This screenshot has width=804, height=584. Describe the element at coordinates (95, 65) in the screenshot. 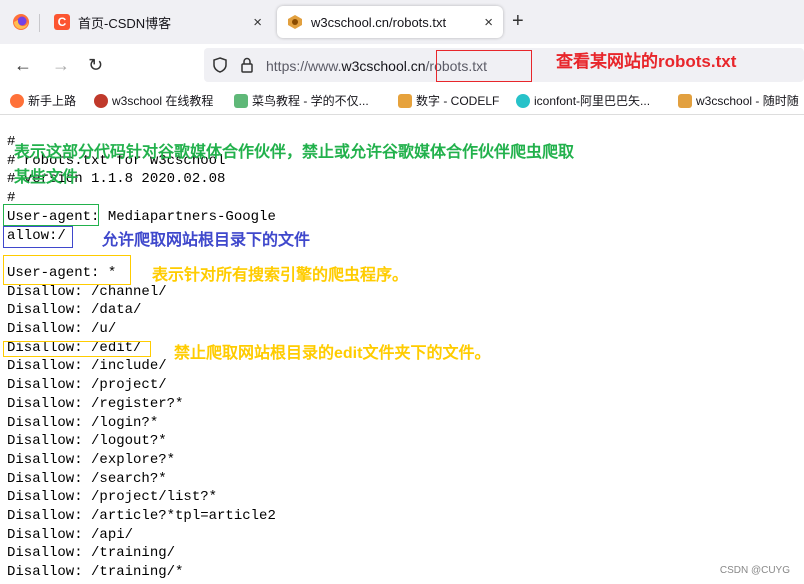

I see `reload-button: ↻` at that location.